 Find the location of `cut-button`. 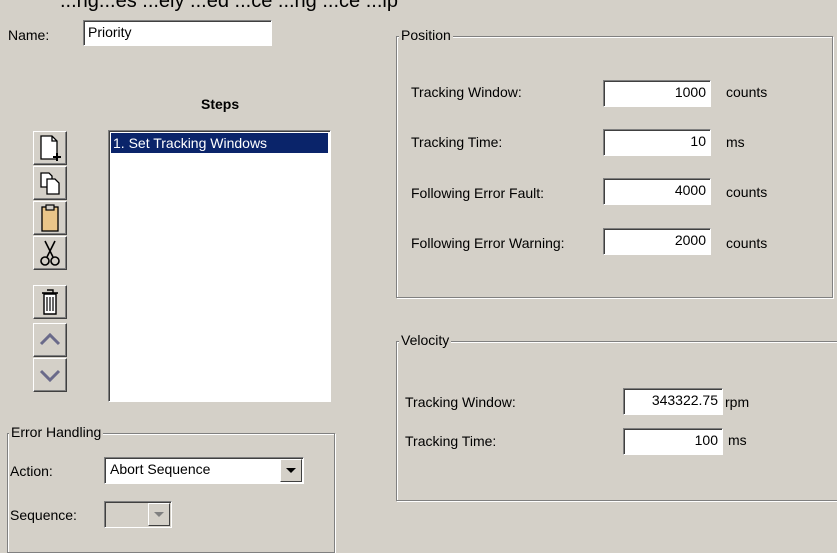

cut-button is located at coordinates (50, 253).